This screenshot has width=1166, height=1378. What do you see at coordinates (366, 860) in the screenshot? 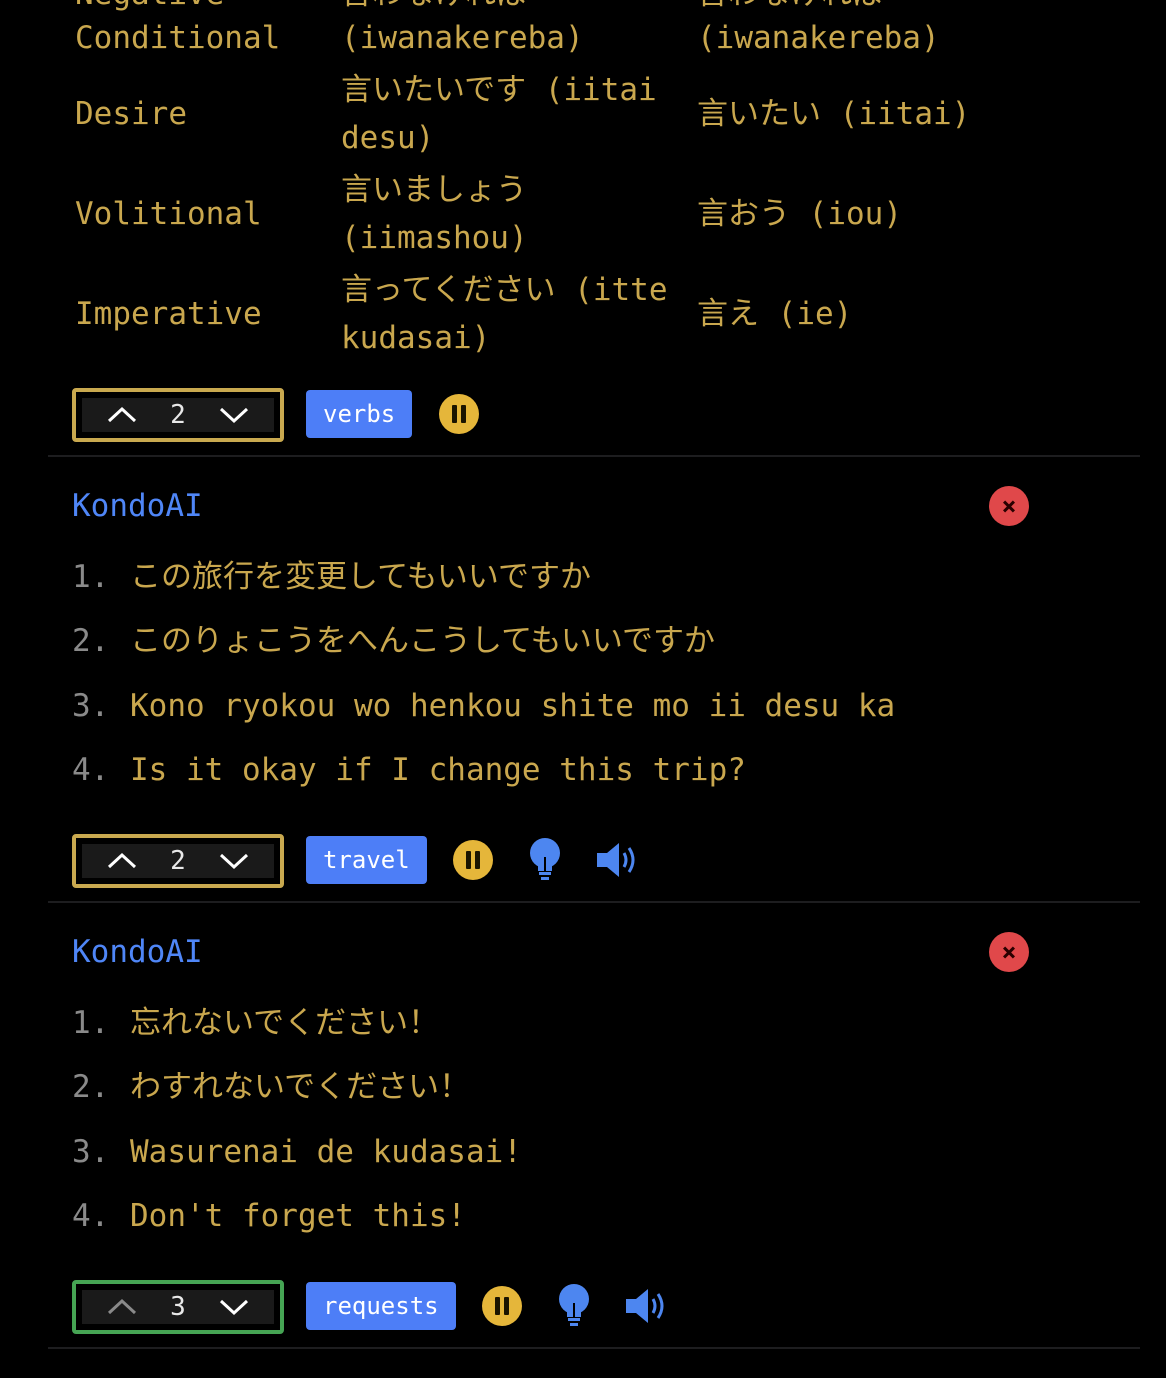
I see `tag-button: travel` at bounding box center [366, 860].